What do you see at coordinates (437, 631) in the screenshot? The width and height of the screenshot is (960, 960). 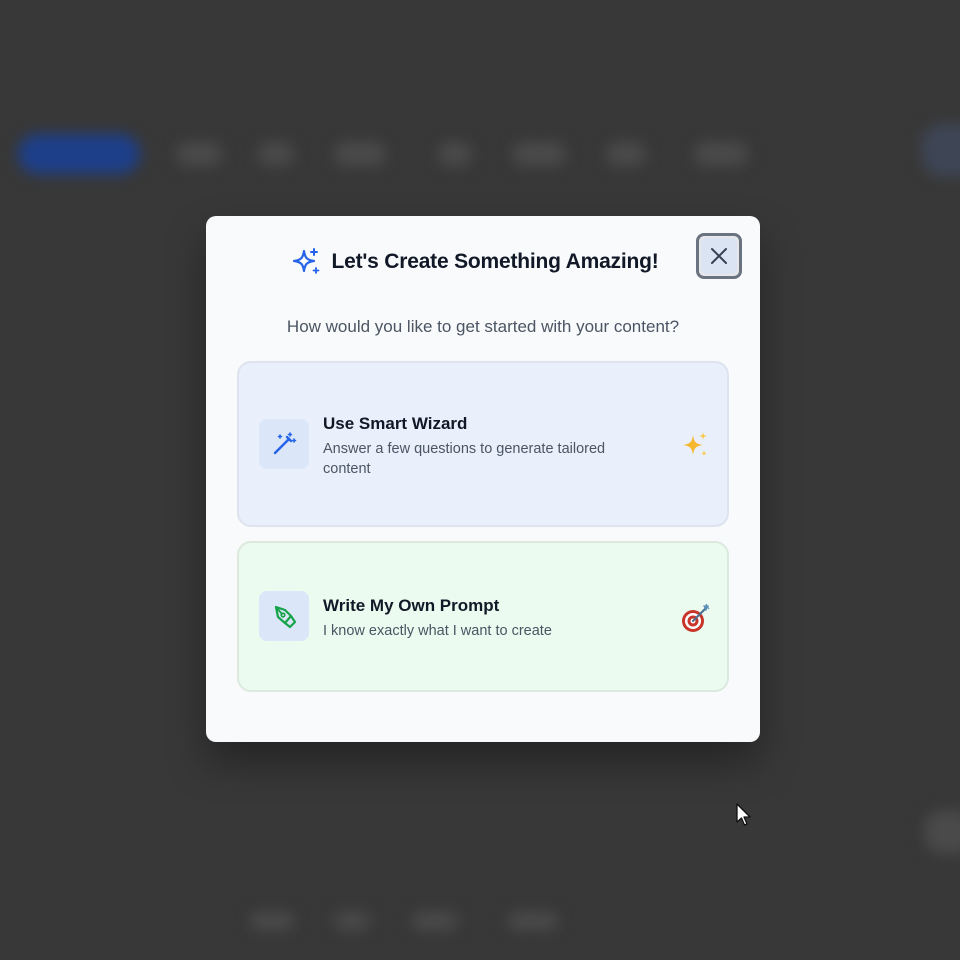 I see `prompt-option-description: I know exactly what I want to create` at bounding box center [437, 631].